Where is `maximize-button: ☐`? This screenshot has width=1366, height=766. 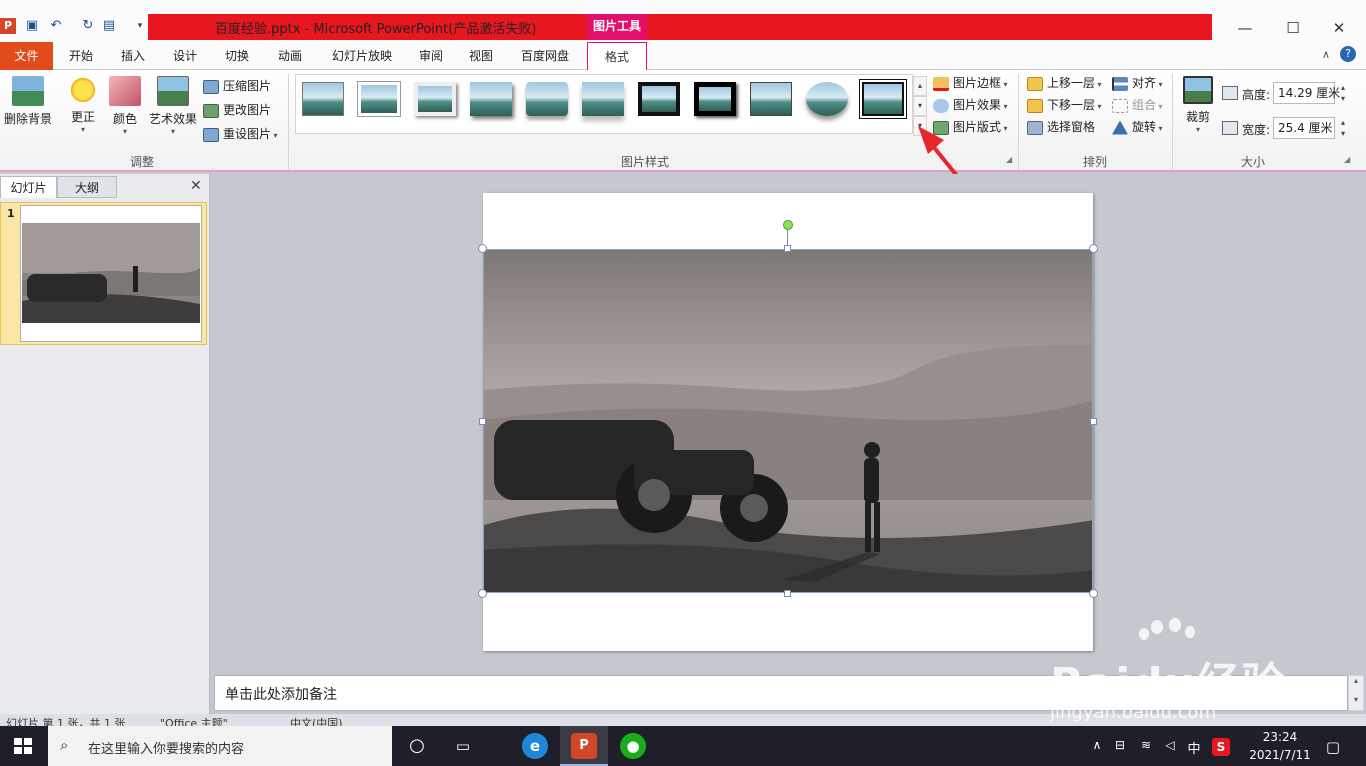
maximize-button: ☐ is located at coordinates (1293, 28).